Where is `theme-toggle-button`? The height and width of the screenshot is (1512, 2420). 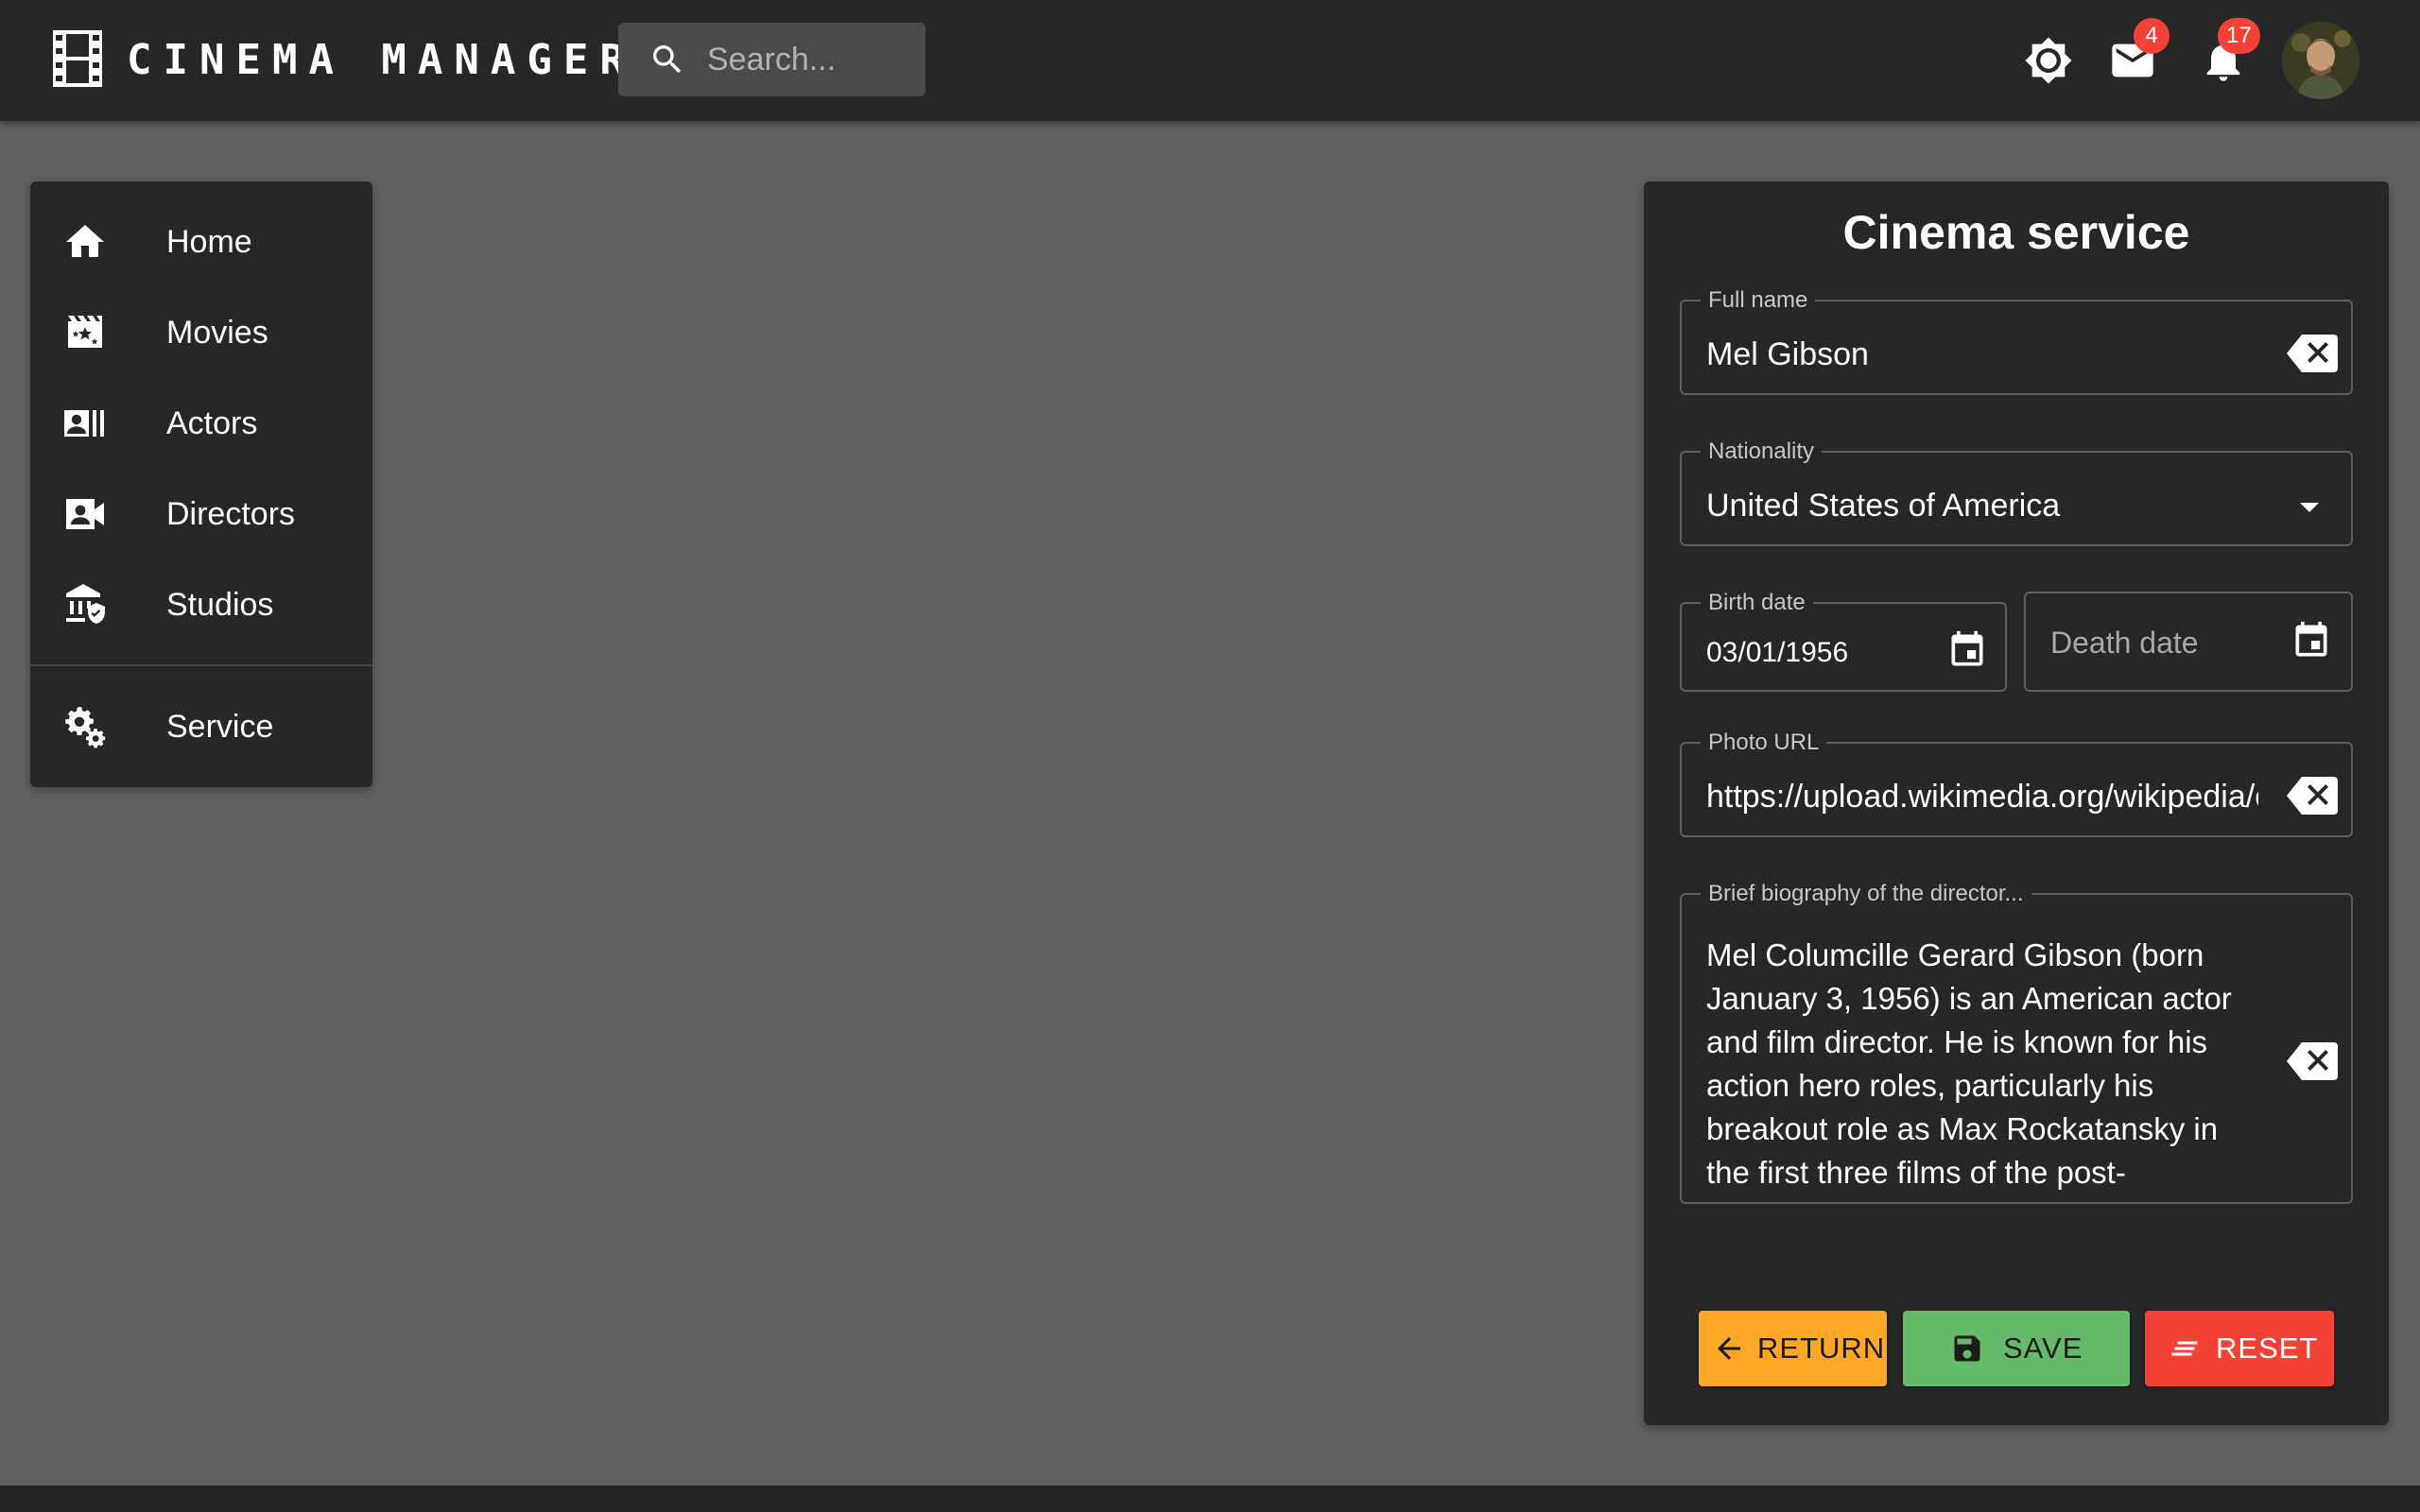 theme-toggle-button is located at coordinates (2048, 60).